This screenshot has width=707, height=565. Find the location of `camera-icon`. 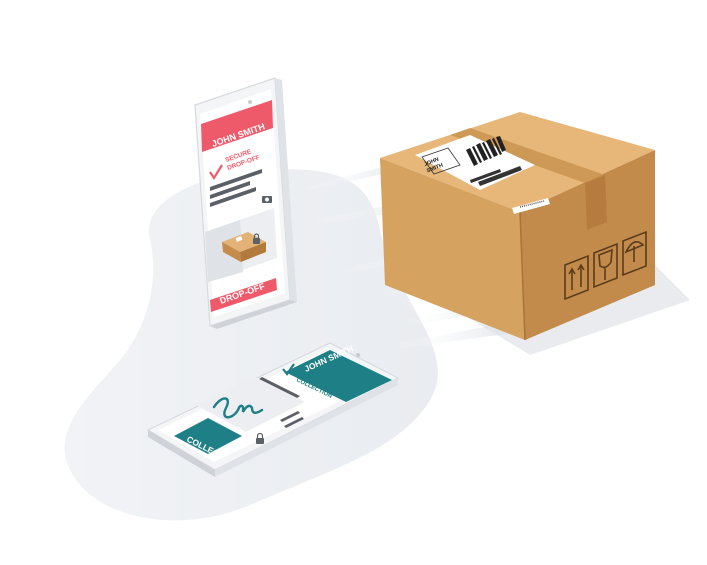

camera-icon is located at coordinates (267, 199).